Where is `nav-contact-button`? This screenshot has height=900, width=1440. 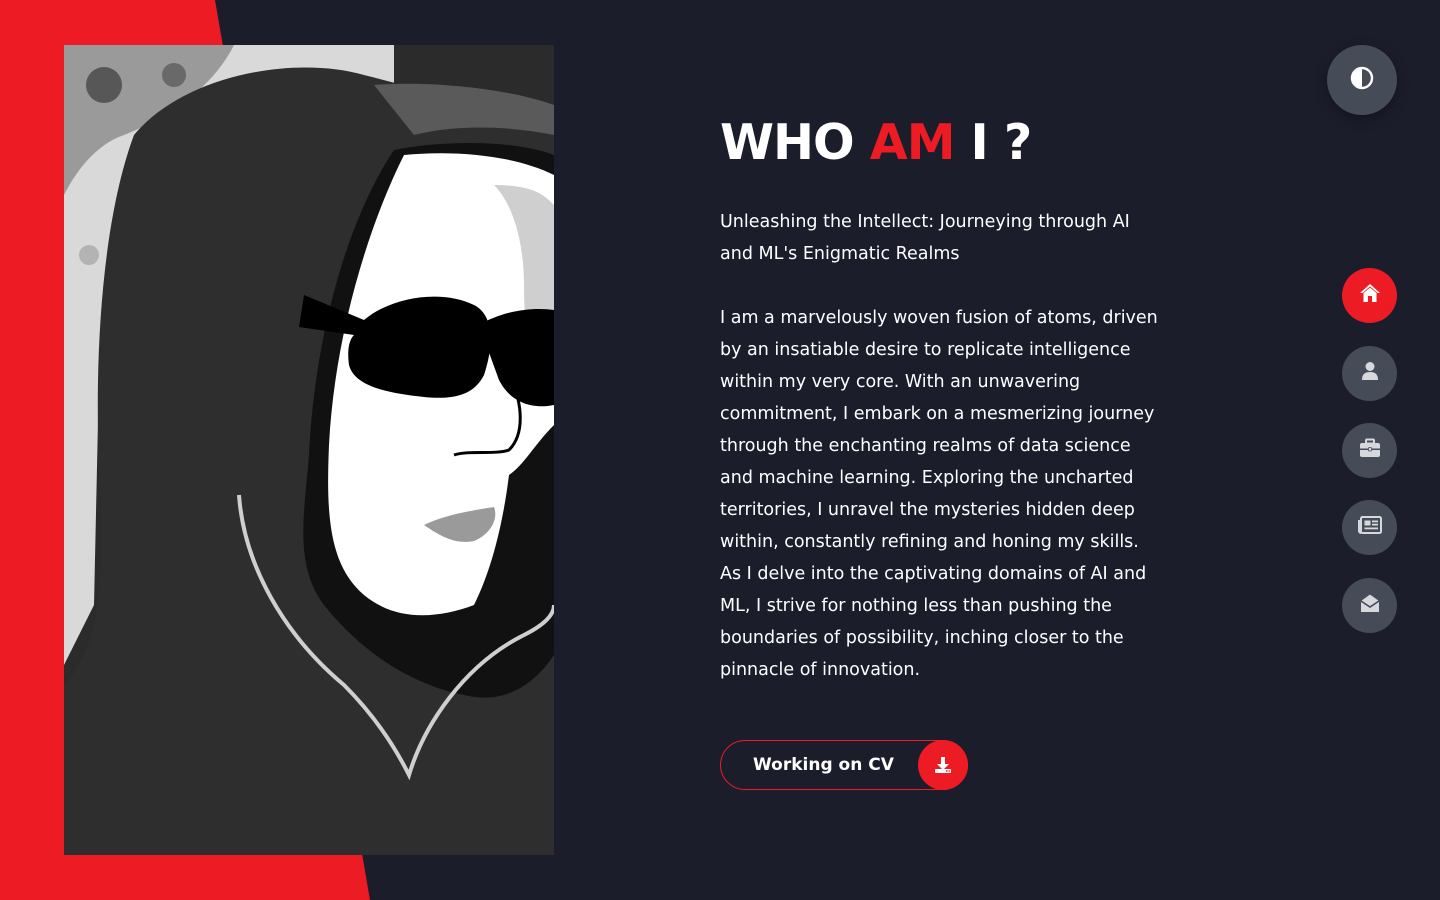 nav-contact-button is located at coordinates (1369, 605).